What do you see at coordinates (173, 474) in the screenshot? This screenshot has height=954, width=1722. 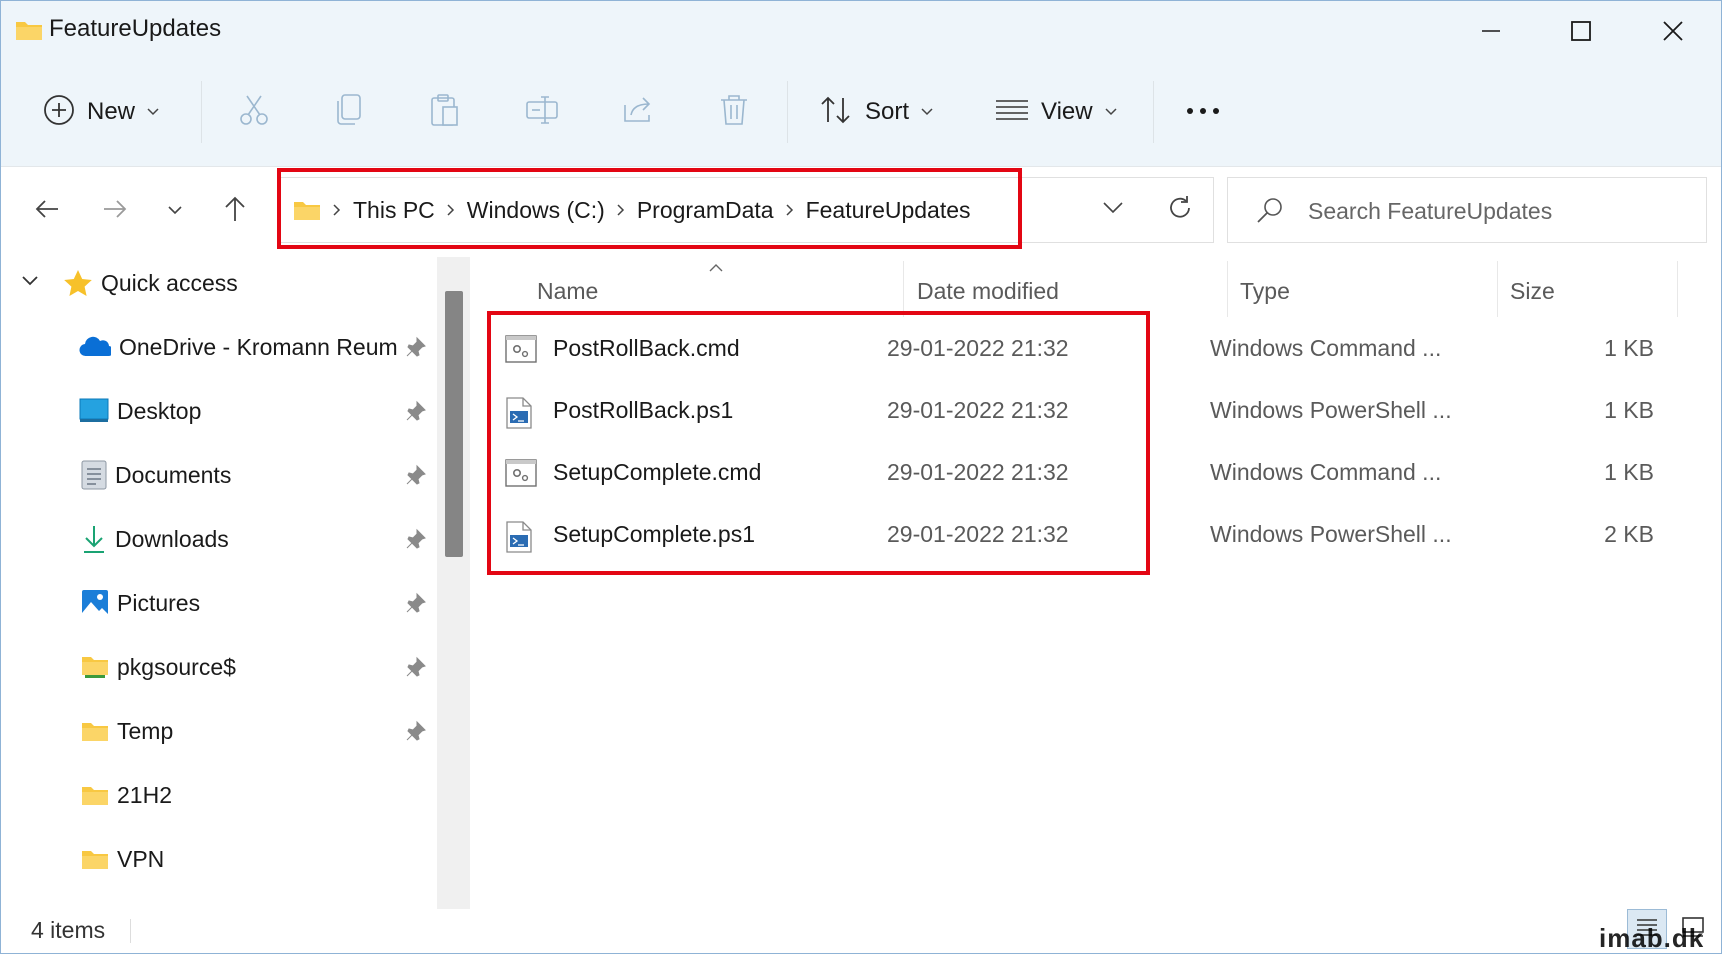 I see `sidebar-item-label: Documents` at bounding box center [173, 474].